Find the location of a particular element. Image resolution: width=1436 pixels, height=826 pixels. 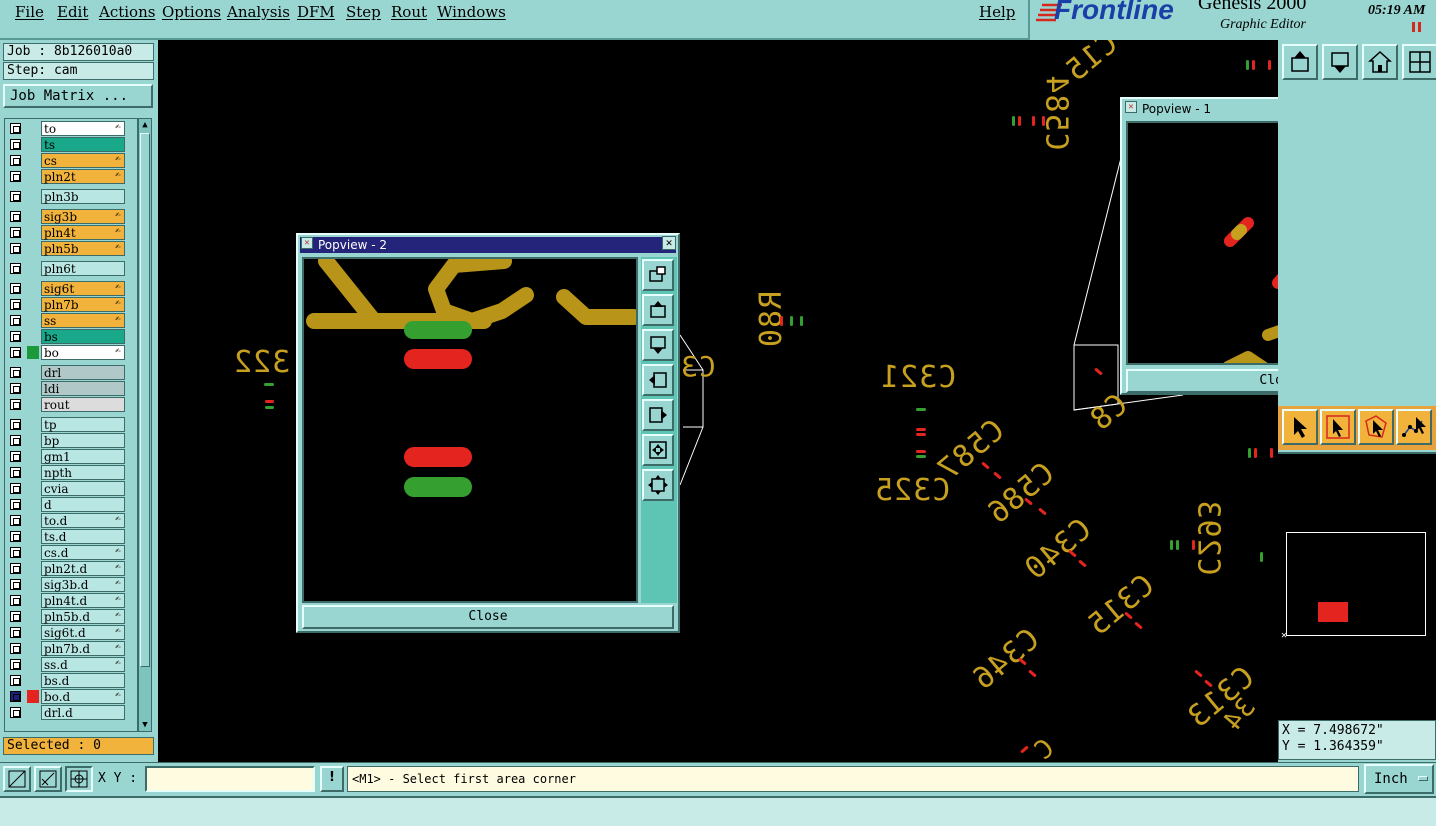

layer-row: ss.d ✍ is located at coordinates (71, 664).